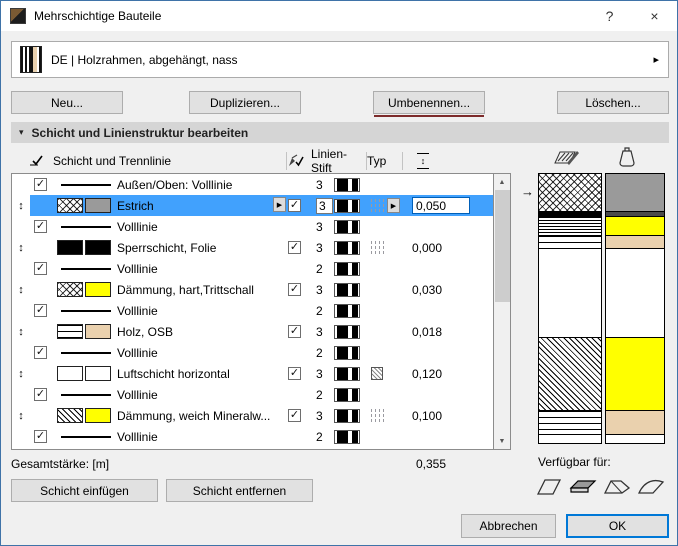 The width and height of the screenshot is (678, 546). Describe the element at coordinates (651, 487) in the screenshot. I see `shell-icon` at that location.